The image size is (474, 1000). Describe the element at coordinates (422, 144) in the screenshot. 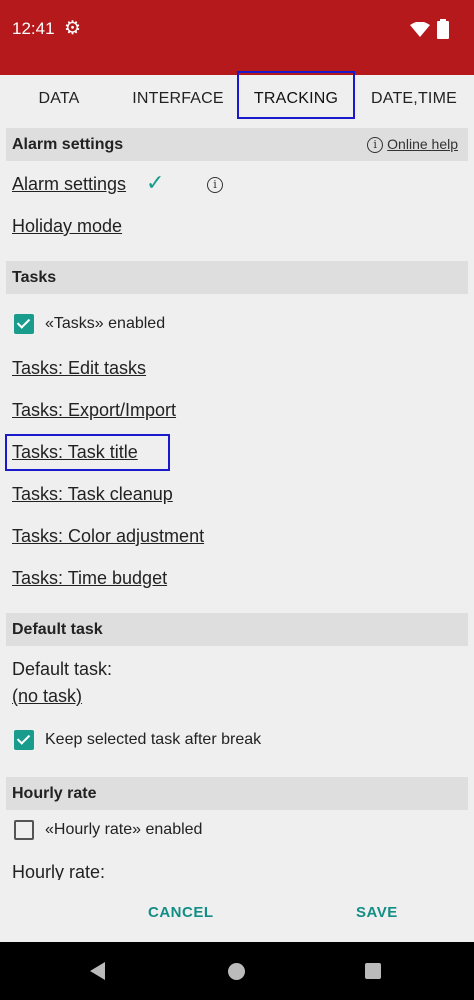

I see `online-help-label: Online help` at that location.